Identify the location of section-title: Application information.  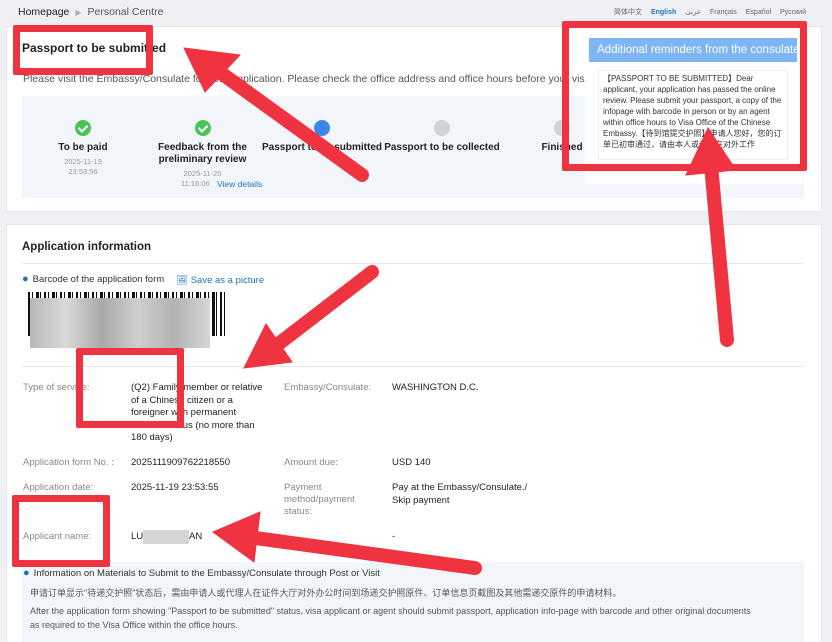
(87, 247).